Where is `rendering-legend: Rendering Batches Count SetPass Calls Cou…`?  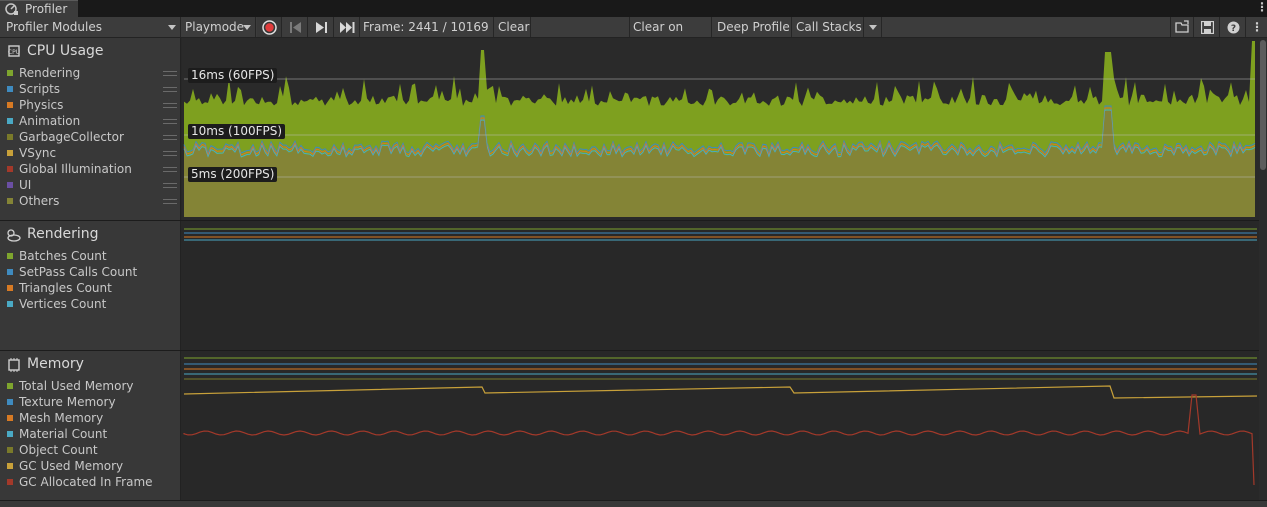
rendering-legend: Rendering Batches Count SetPass Calls Cou… is located at coordinates (90, 285).